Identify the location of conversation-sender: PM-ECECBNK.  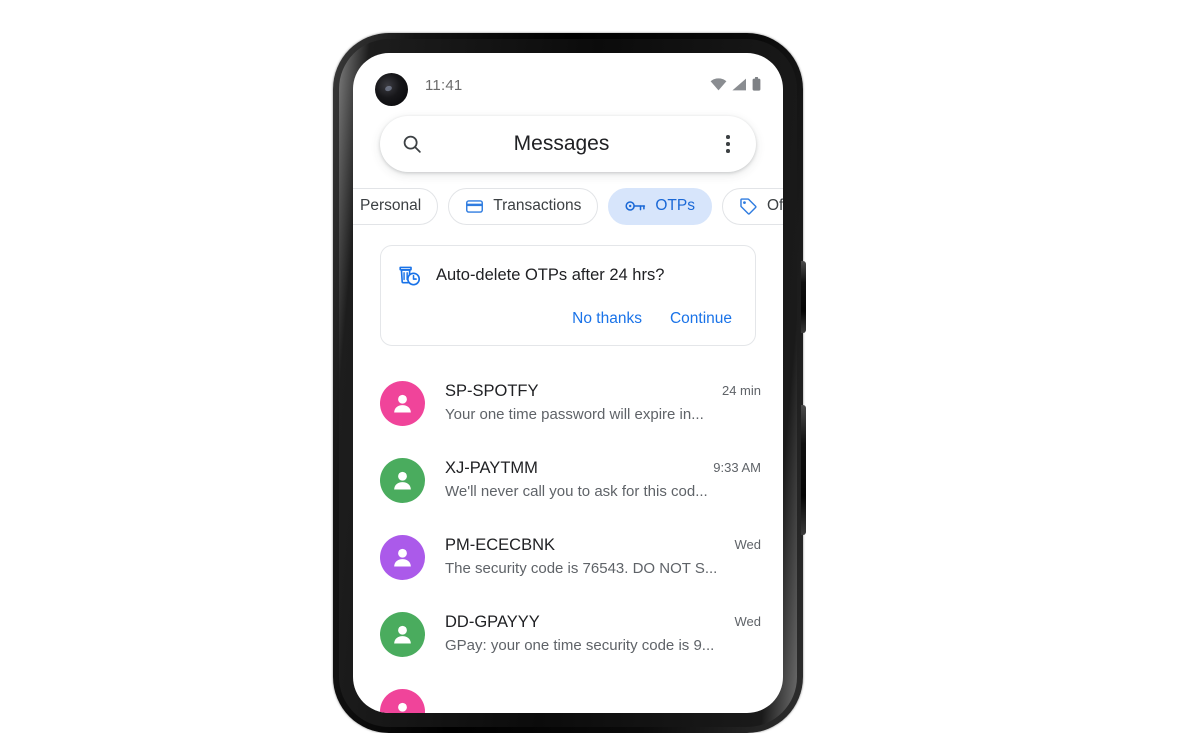
(500, 545).